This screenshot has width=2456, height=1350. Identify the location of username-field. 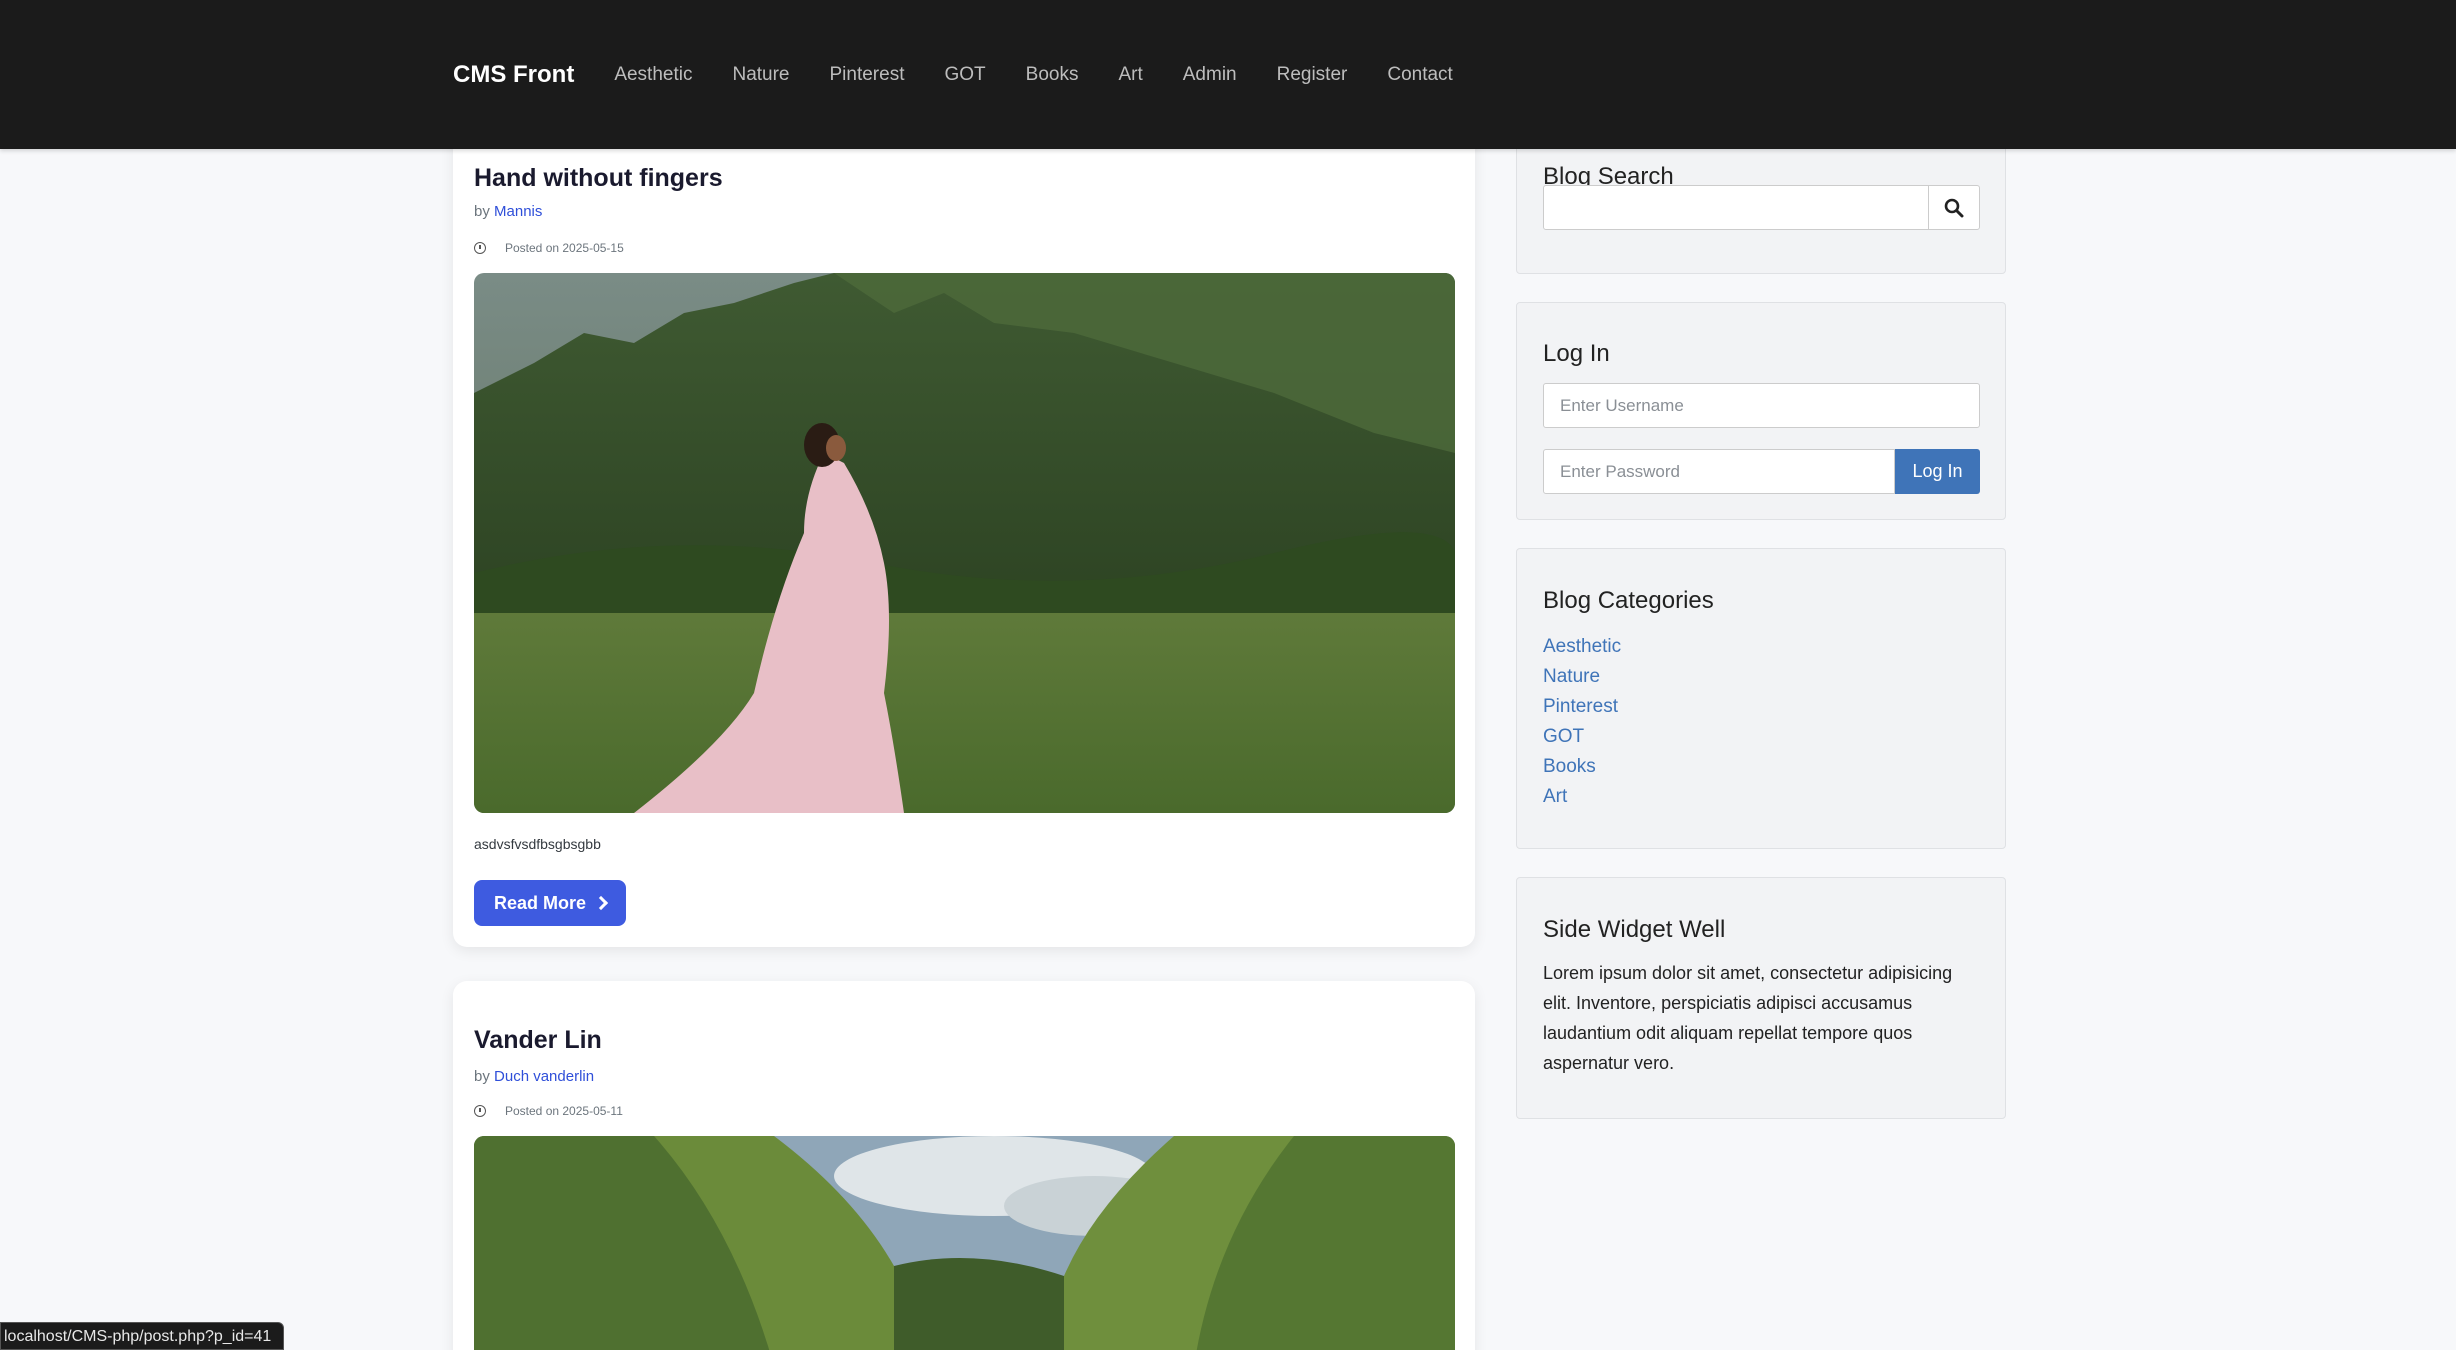
(1761, 405).